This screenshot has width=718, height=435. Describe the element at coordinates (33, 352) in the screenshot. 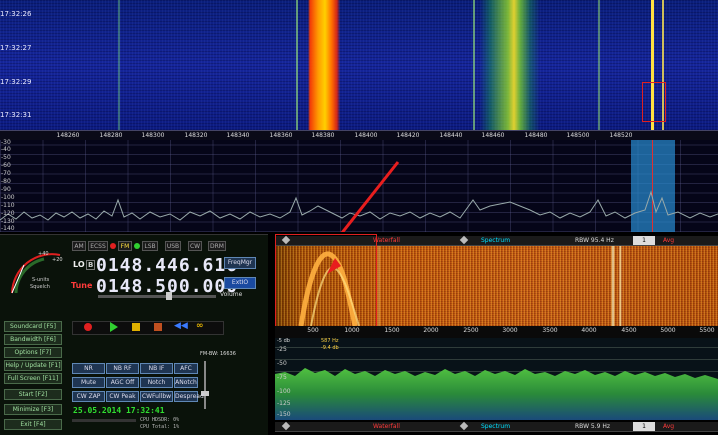

I see `options-button: Options [F7]` at that location.